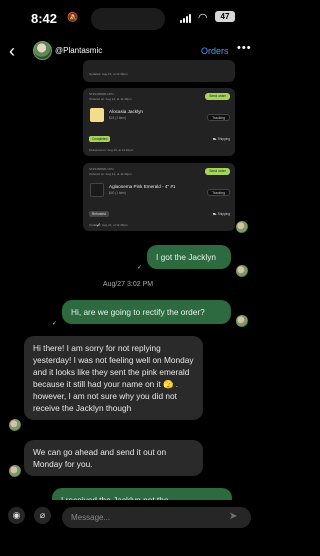 The width and height of the screenshot is (320, 556). I want to click on status-bar: 8:42 🔕 ◠ 47, so click(128, 18).